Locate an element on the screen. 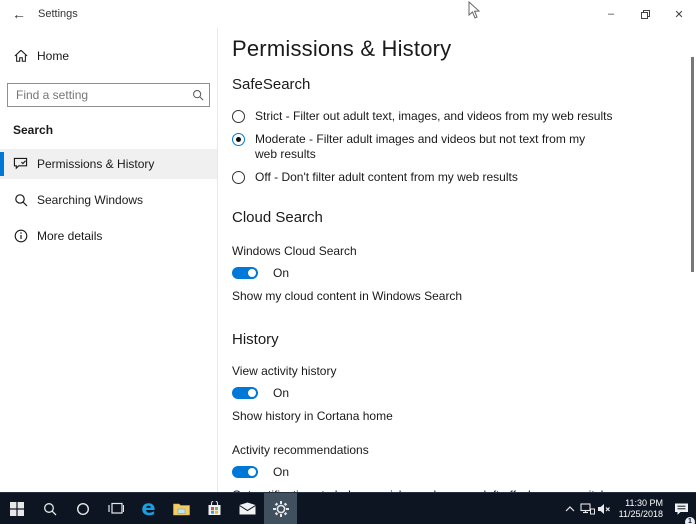 Image resolution: width=696 pixels, height=524 pixels. gear-icon is located at coordinates (280, 508).